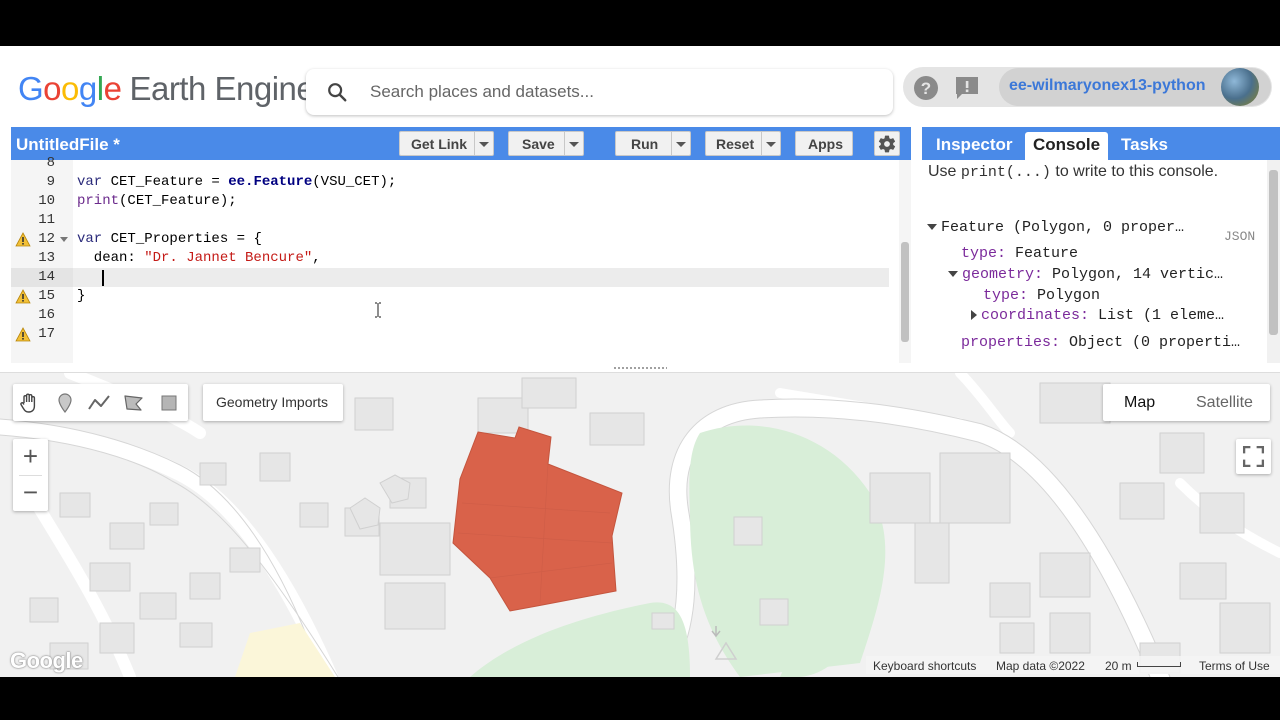  Describe the element at coordinates (100, 88) in the screenshot. I see `logo-letter: l` at that location.